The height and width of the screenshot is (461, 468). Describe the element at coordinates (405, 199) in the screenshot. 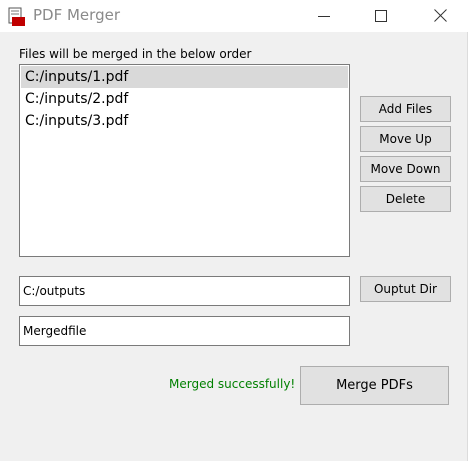

I see `delete-button: Delete` at that location.